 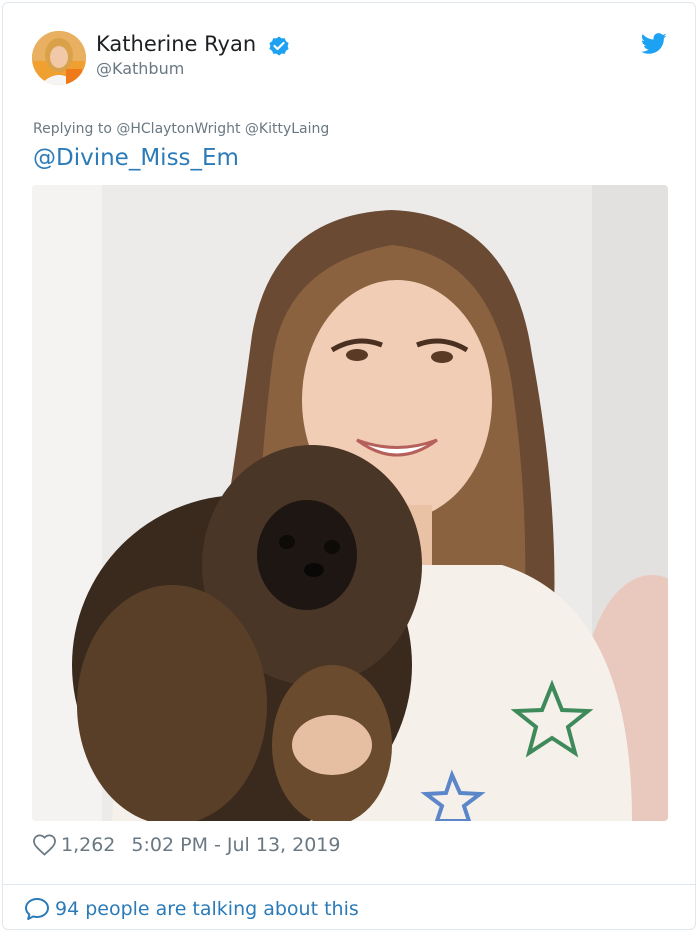 I want to click on talking-count-text: 94 people are talking about this, so click(x=207, y=909).